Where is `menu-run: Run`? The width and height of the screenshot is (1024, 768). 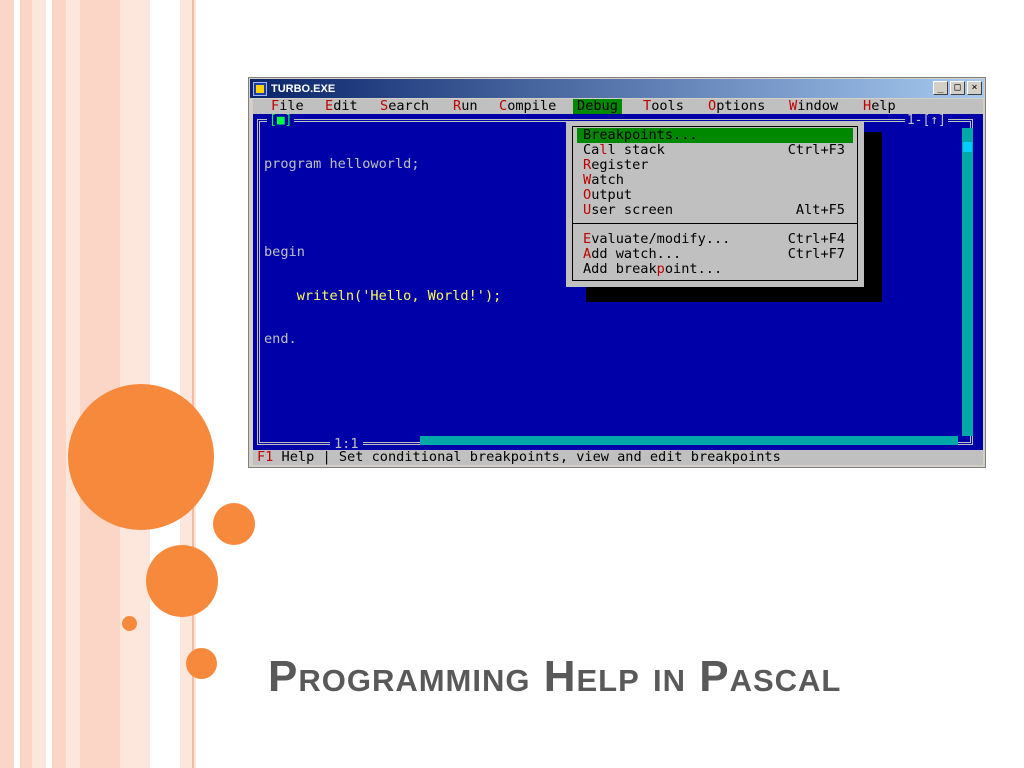
menu-run: Run is located at coordinates (465, 106).